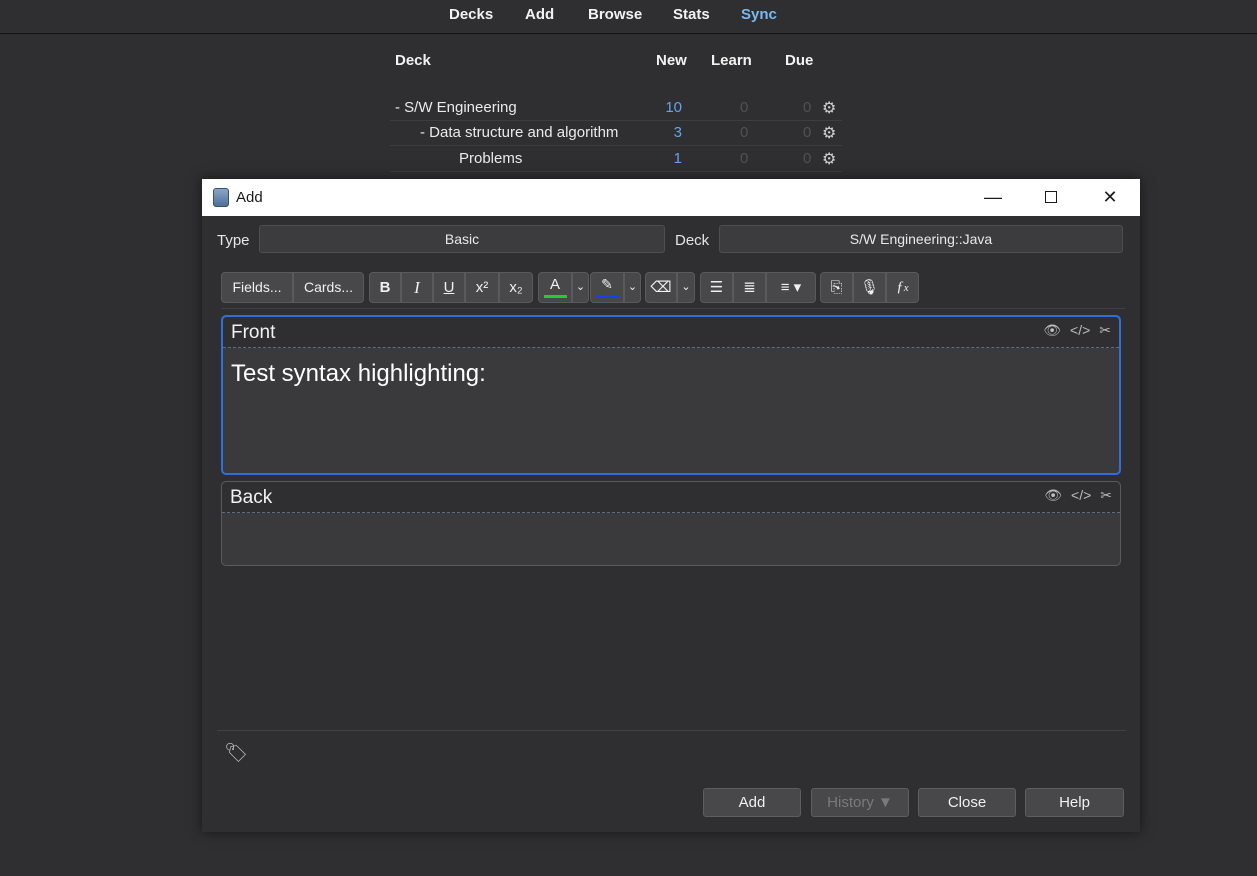 The width and height of the screenshot is (1257, 876). I want to click on add-button: Add, so click(752, 802).